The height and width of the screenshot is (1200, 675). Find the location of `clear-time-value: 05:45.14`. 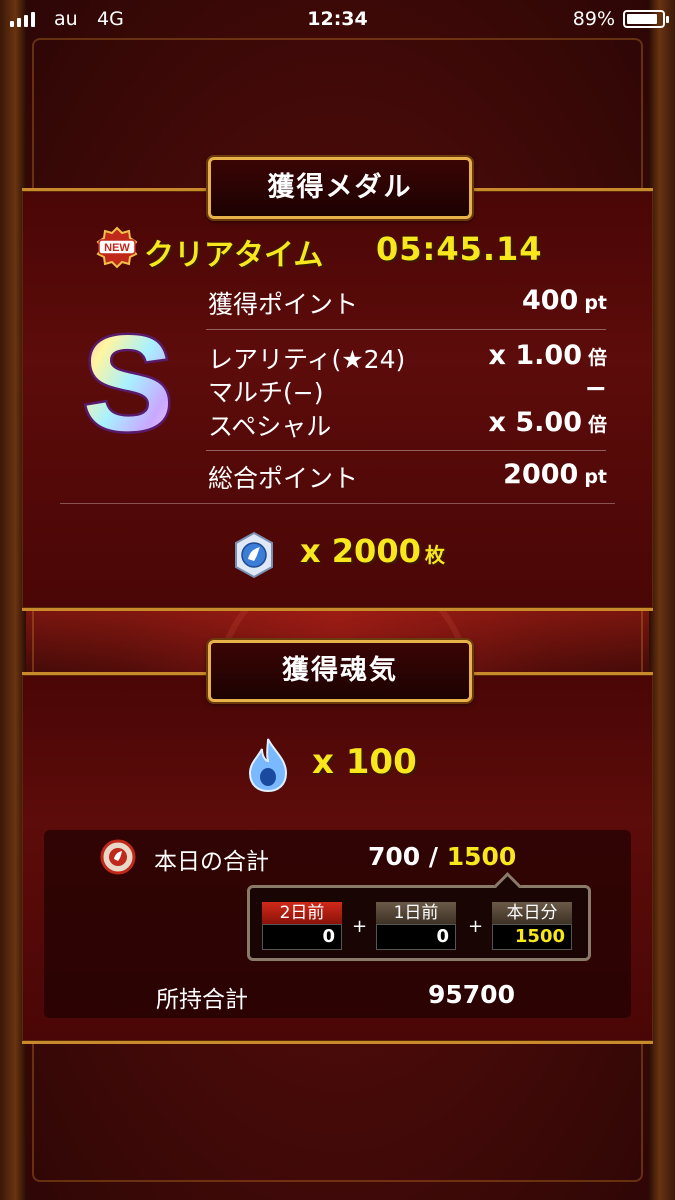

clear-time-value: 05:45.14 is located at coordinates (459, 249).